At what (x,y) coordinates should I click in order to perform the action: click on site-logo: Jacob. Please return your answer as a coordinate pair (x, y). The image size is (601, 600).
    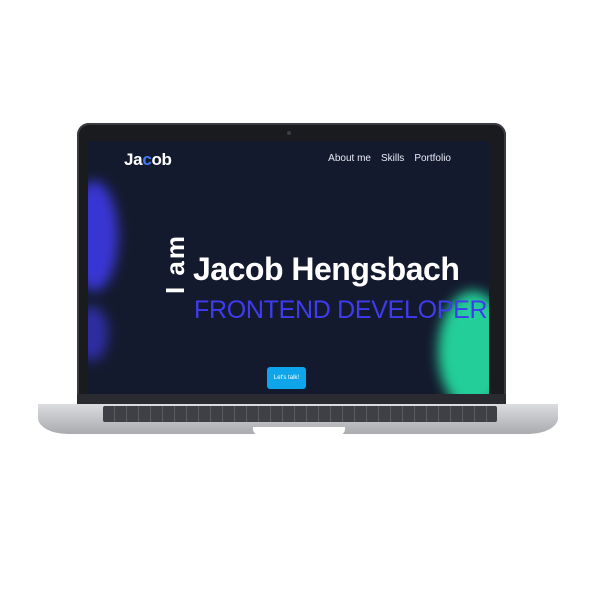
    Looking at the image, I should click on (148, 160).